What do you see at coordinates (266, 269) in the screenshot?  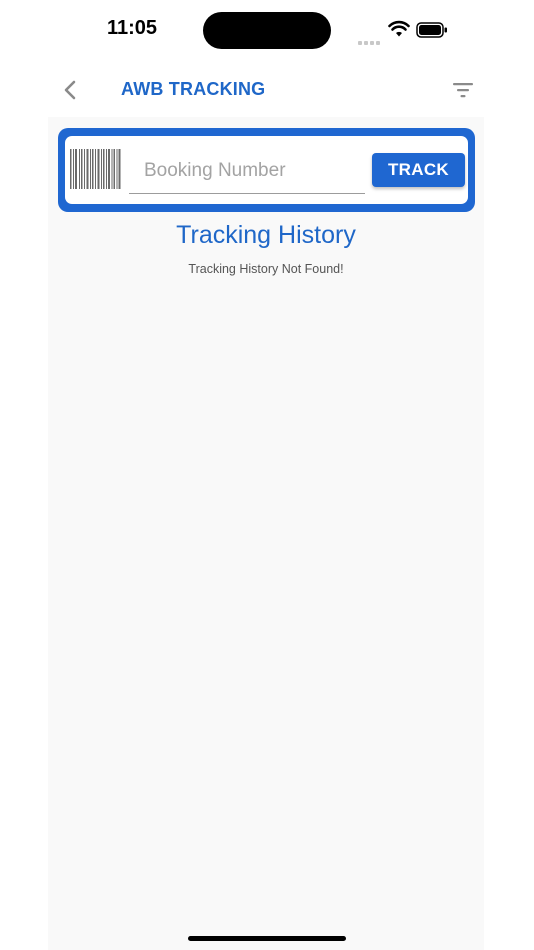 I see `tracking-history-empty-message: Tracking History Not Found!` at bounding box center [266, 269].